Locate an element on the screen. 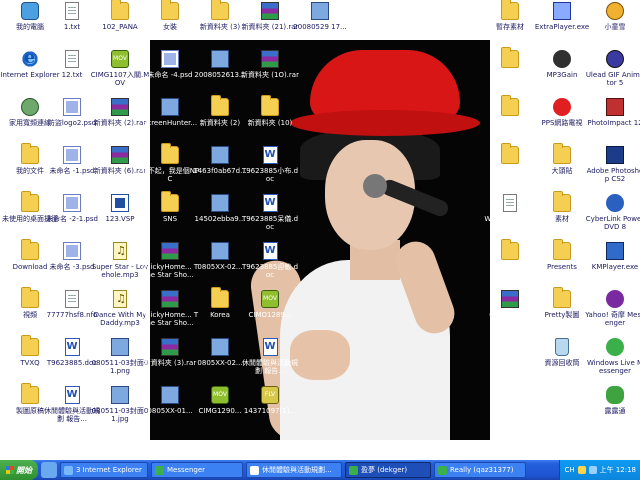  desktop-icon: Presents is located at coordinates (562, 263).